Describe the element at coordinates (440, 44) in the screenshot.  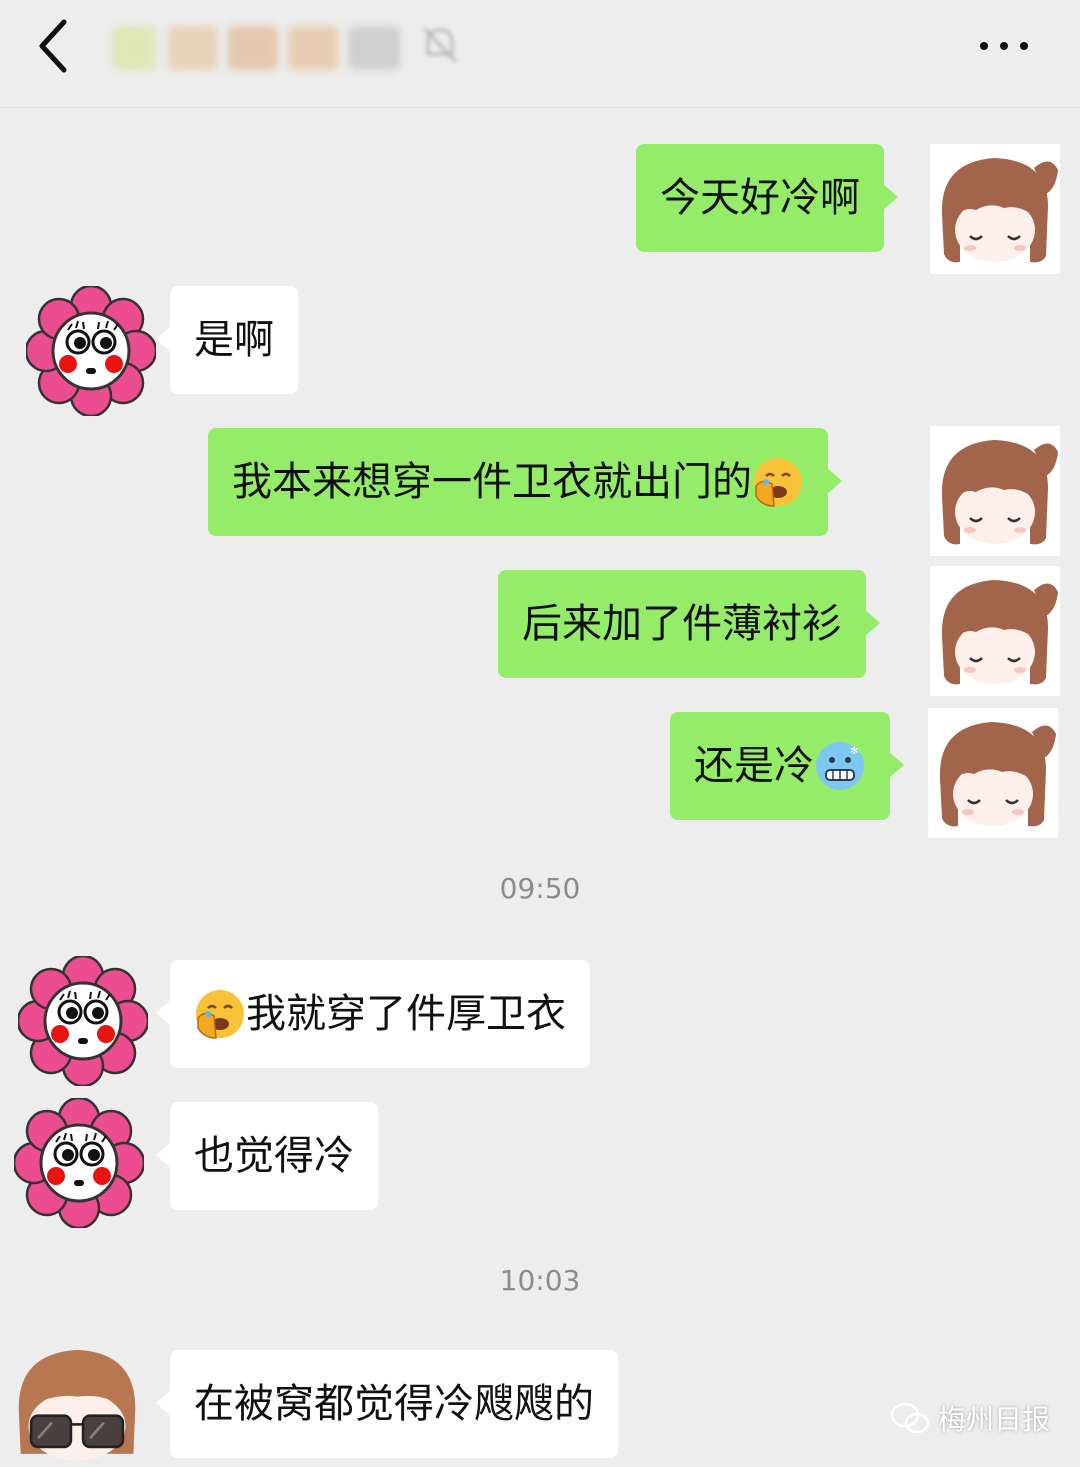
I see `bell-muted-icon` at that location.